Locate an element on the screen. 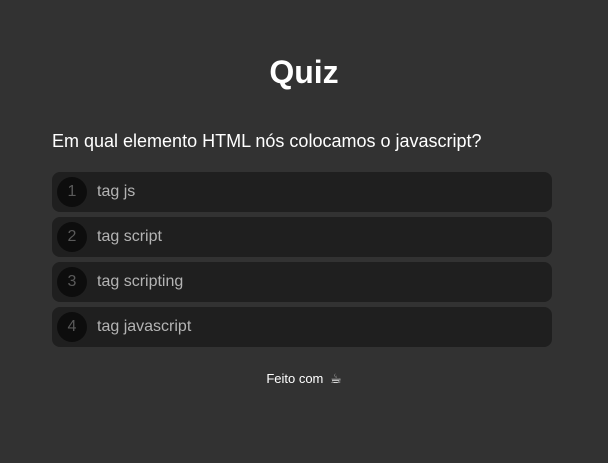 This screenshot has height=463, width=608. answer-label: tag script is located at coordinates (129, 236).